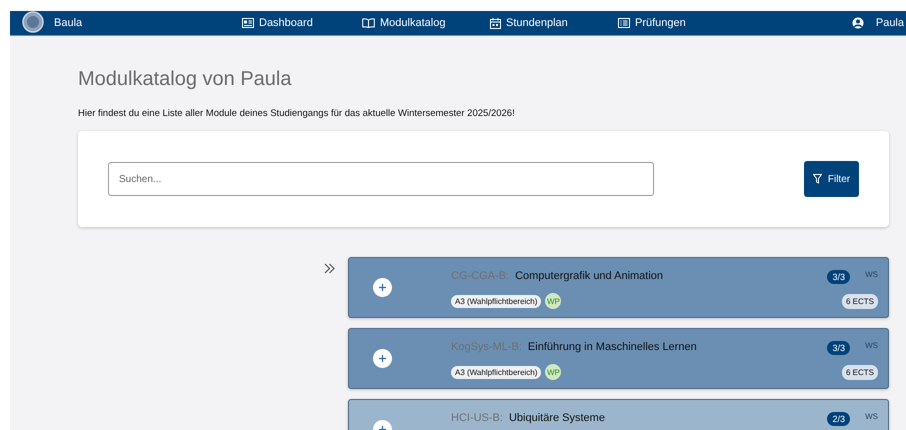  I want to click on count-badge: 2/3, so click(838, 419).